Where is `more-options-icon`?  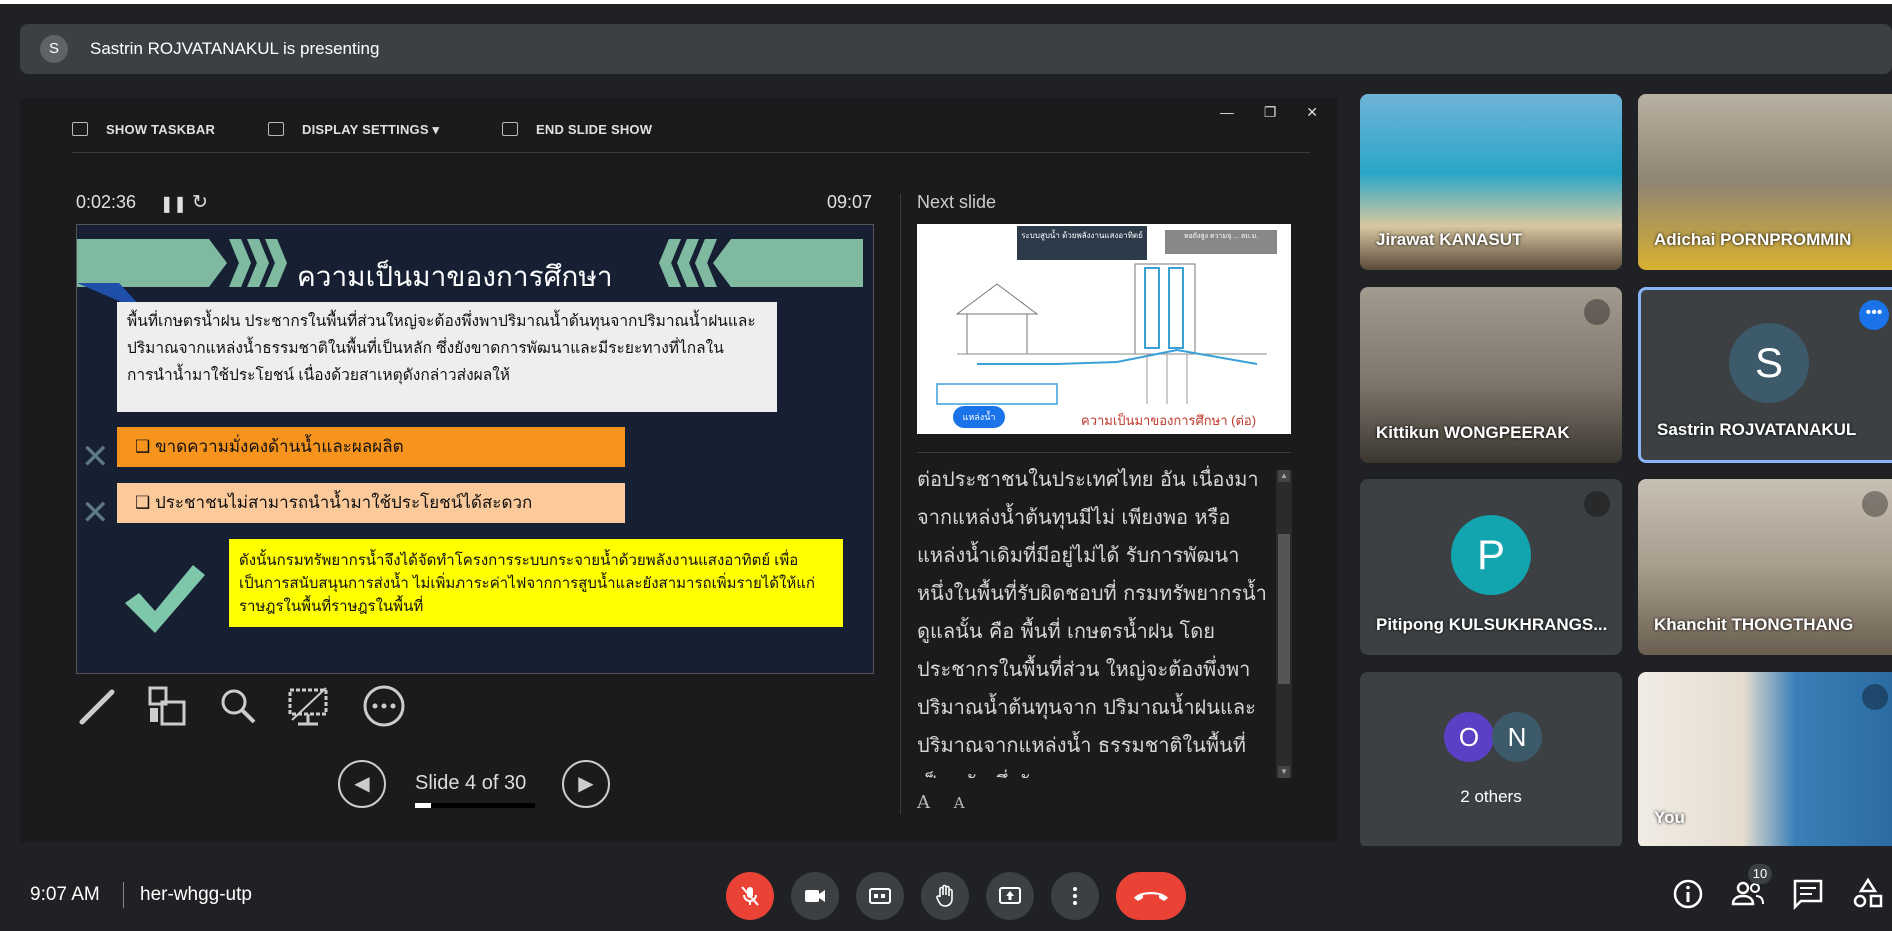
more-options-icon is located at coordinates (384, 706).